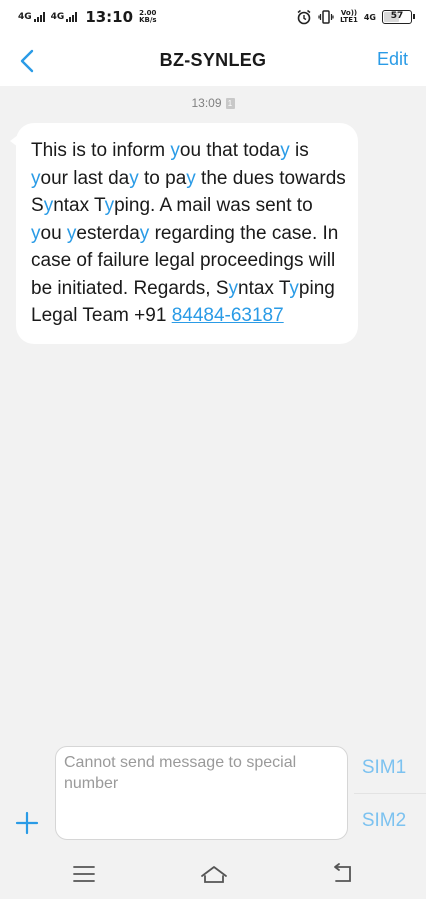 The image size is (426, 899). I want to click on timestamp-text: 13:09, so click(206, 103).